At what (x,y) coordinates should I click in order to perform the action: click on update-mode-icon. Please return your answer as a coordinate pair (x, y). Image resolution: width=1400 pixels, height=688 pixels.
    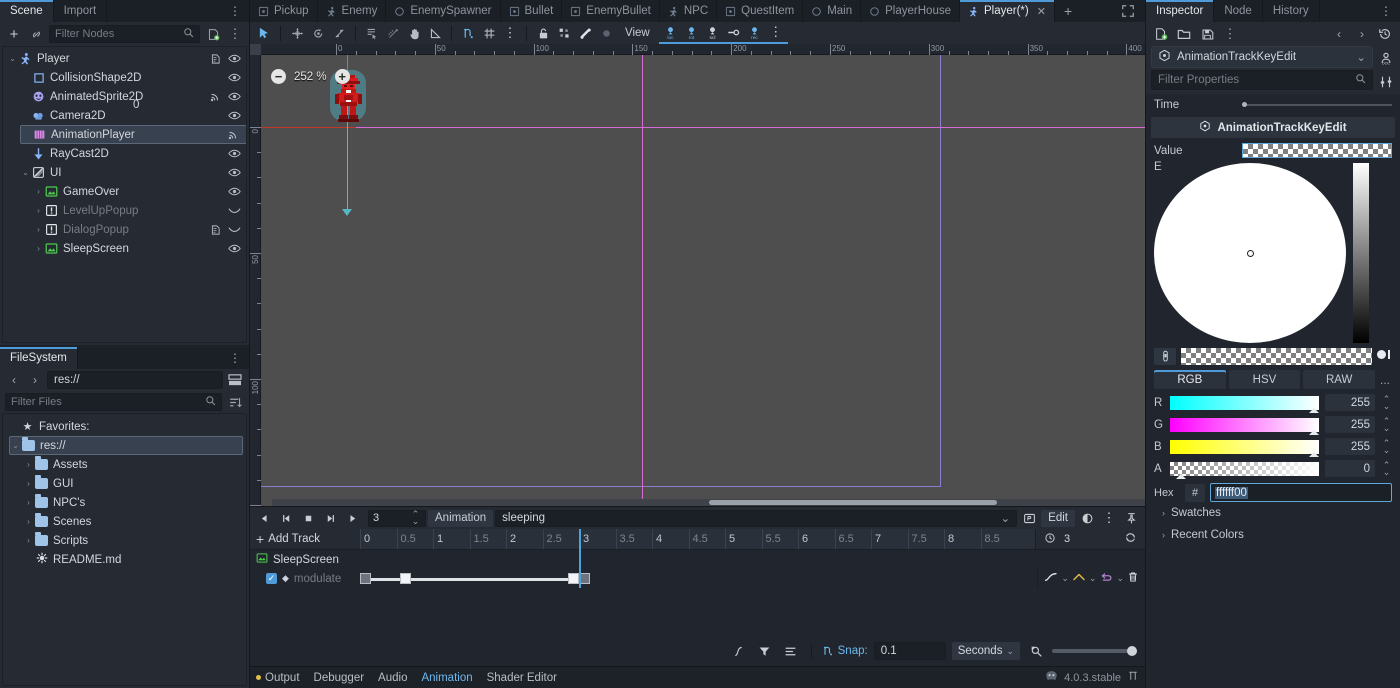
    Looking at the image, I should click on (1106, 579).